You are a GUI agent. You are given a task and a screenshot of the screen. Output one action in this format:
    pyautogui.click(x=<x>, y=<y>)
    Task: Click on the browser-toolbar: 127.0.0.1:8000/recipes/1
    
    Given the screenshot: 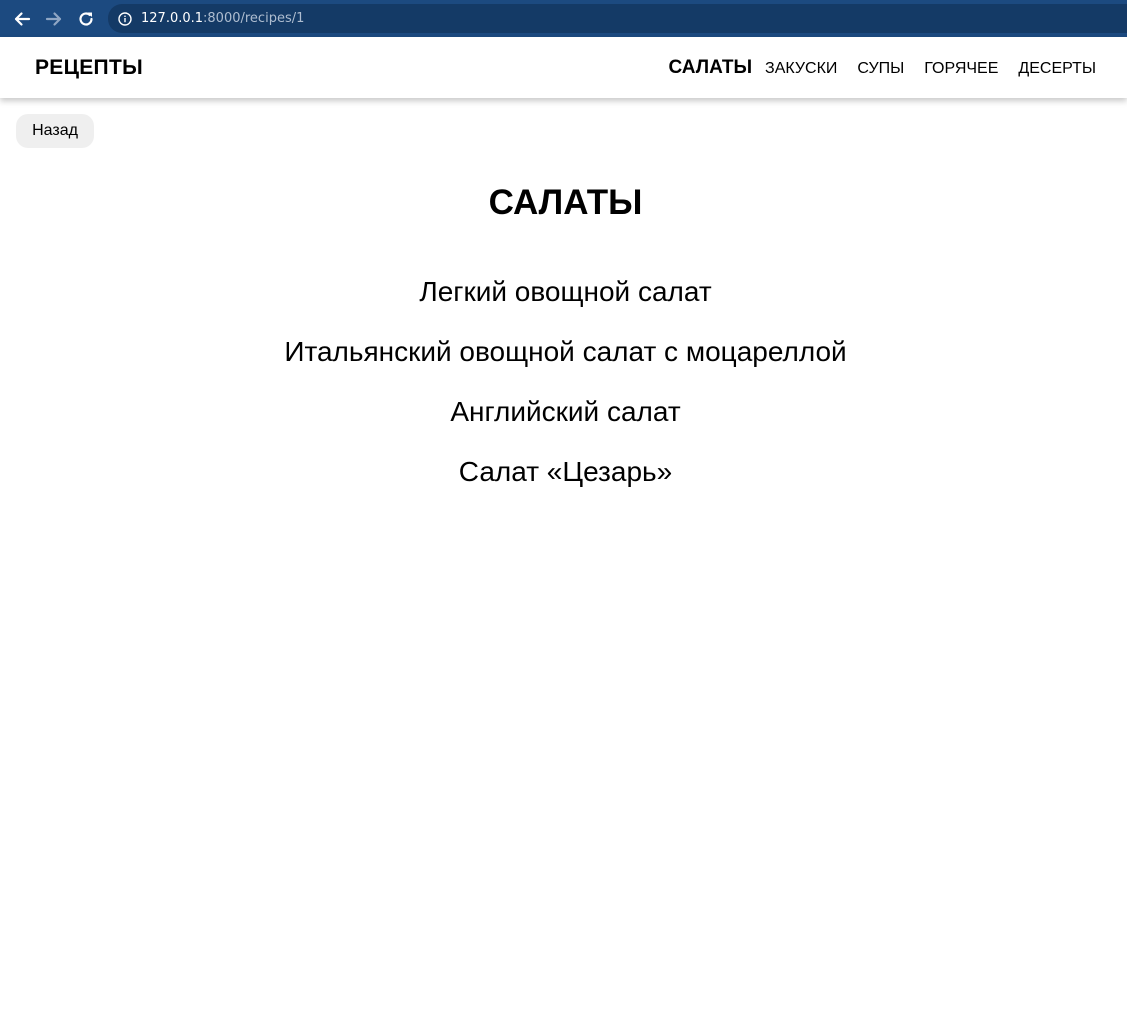 What is the action you would take?
    pyautogui.click(x=563, y=18)
    